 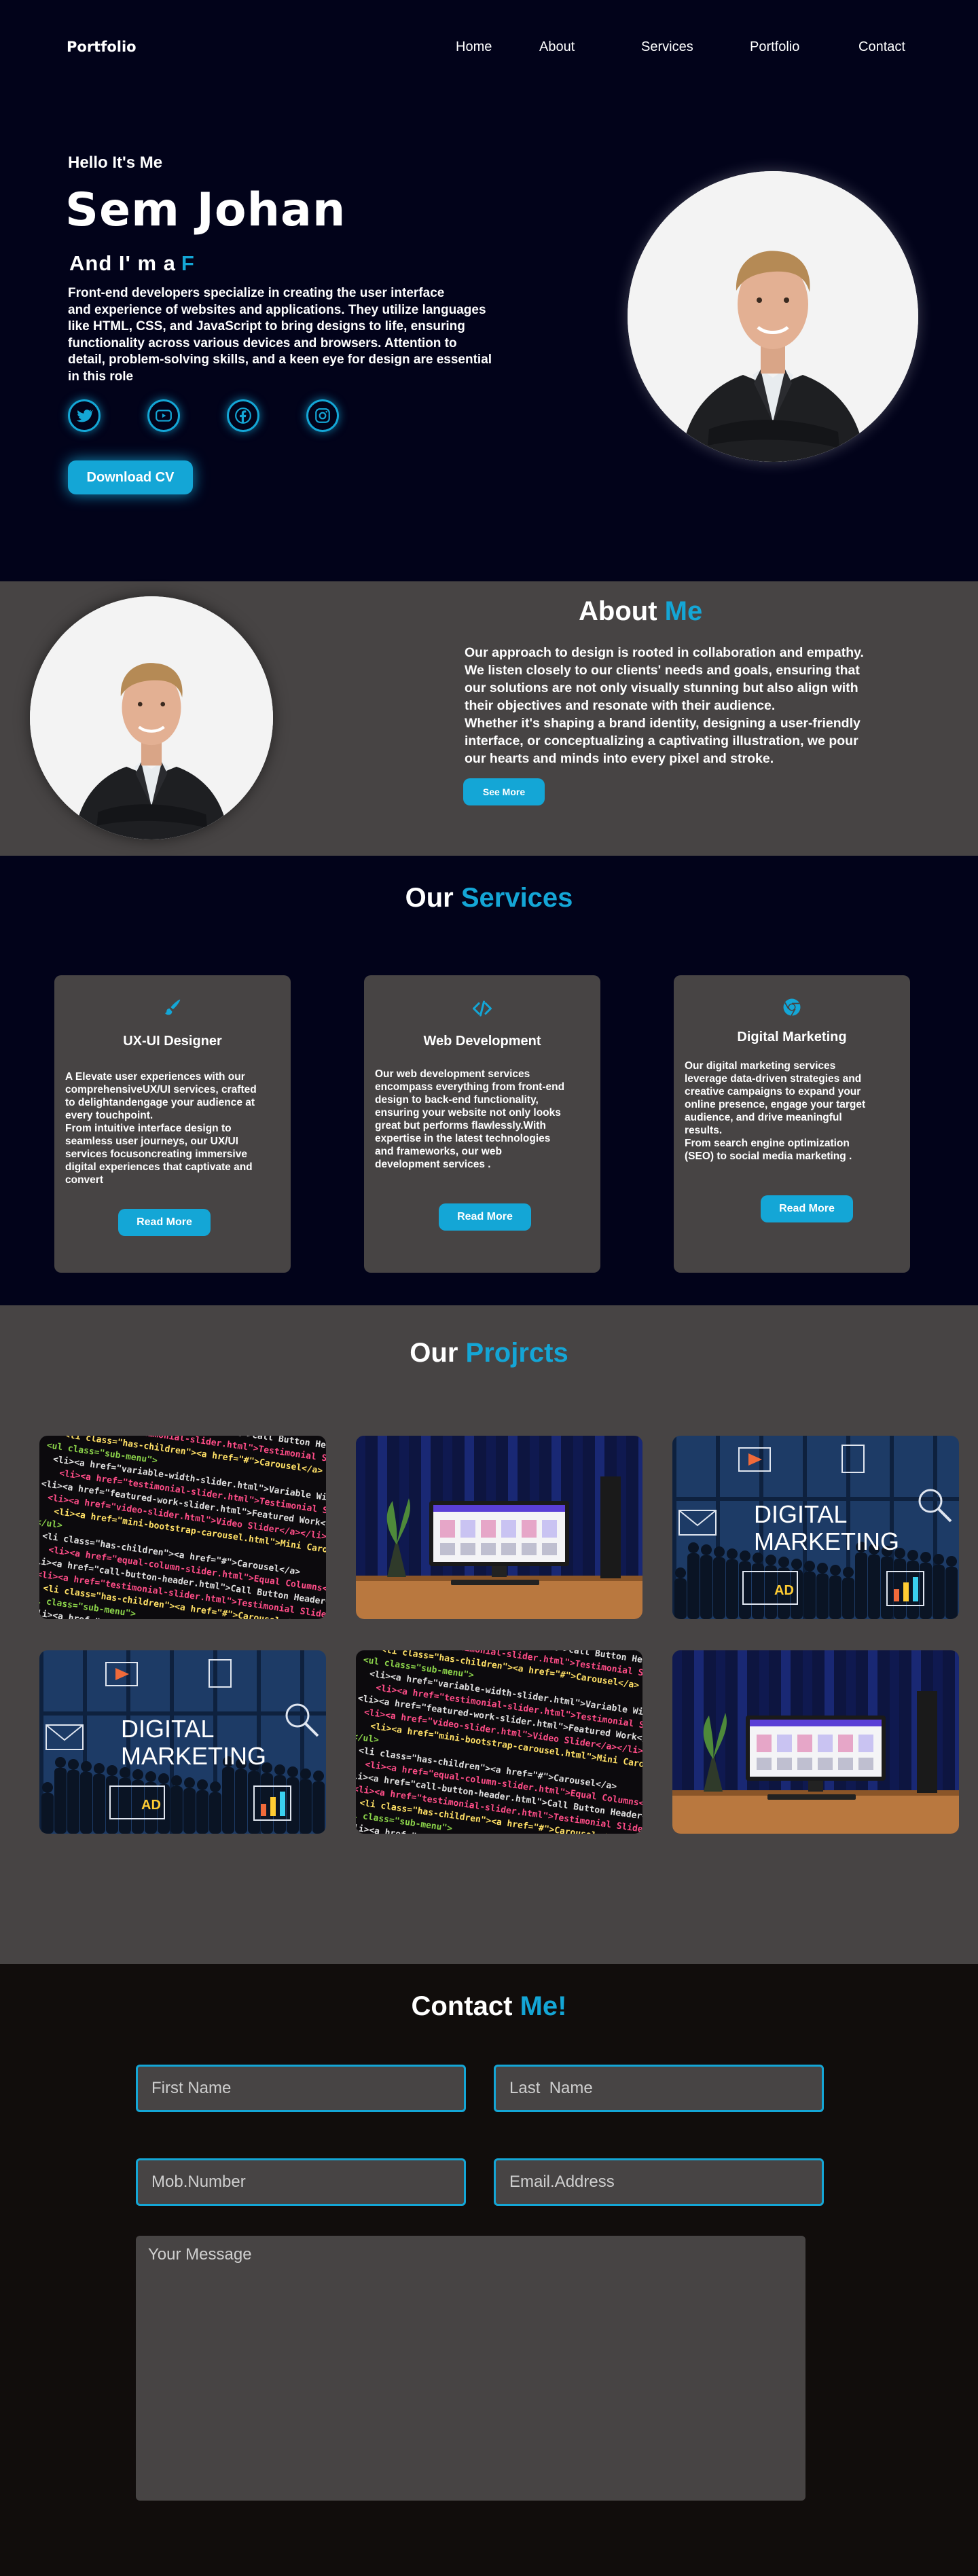 I want to click on last-name-field, so click(x=659, y=2088).